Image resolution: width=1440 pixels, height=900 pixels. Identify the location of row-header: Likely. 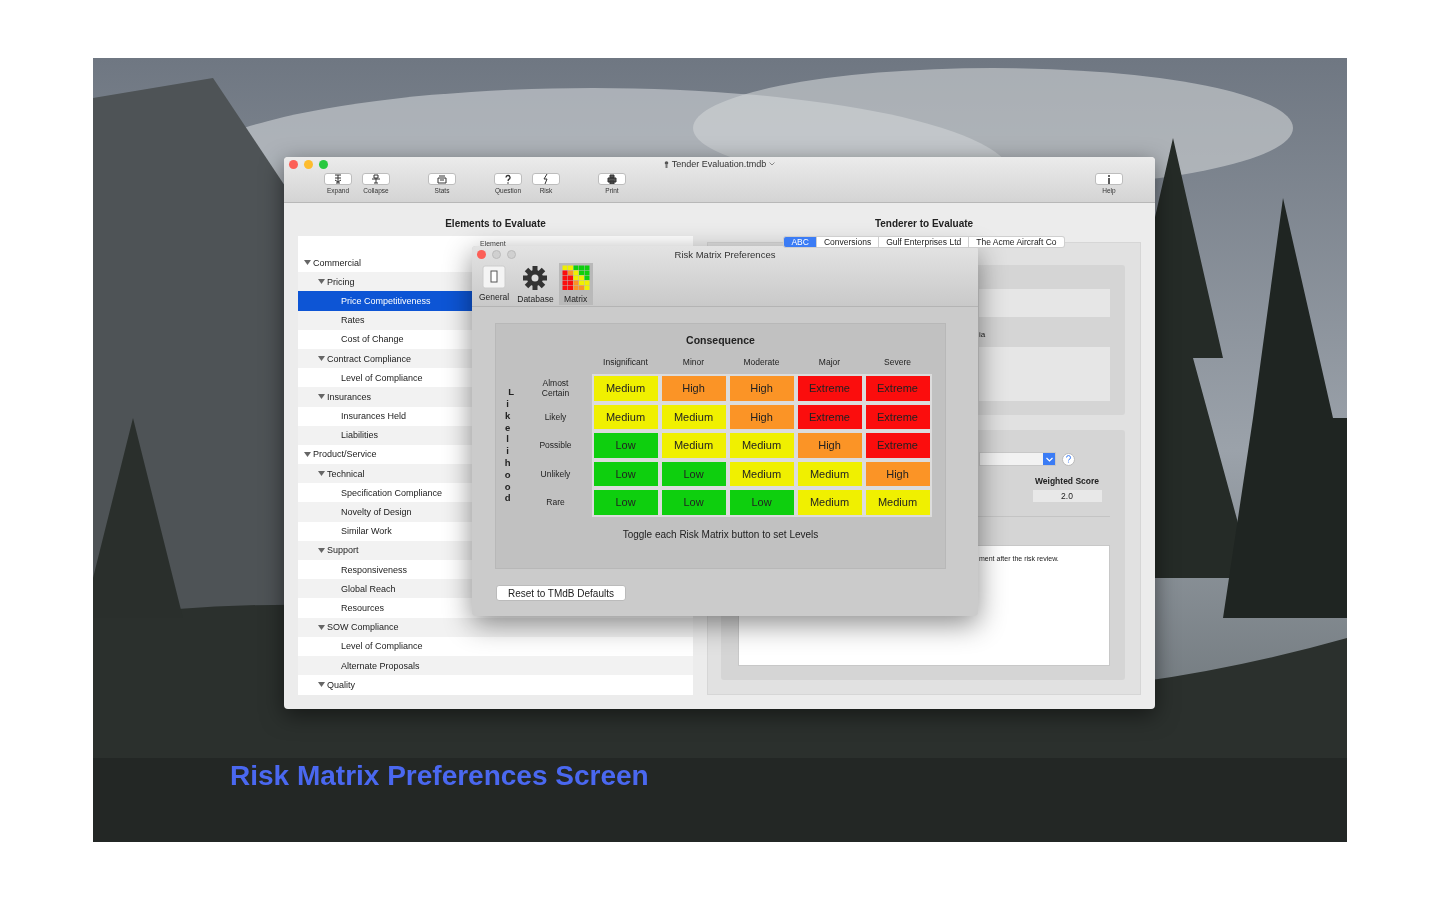
(555, 416).